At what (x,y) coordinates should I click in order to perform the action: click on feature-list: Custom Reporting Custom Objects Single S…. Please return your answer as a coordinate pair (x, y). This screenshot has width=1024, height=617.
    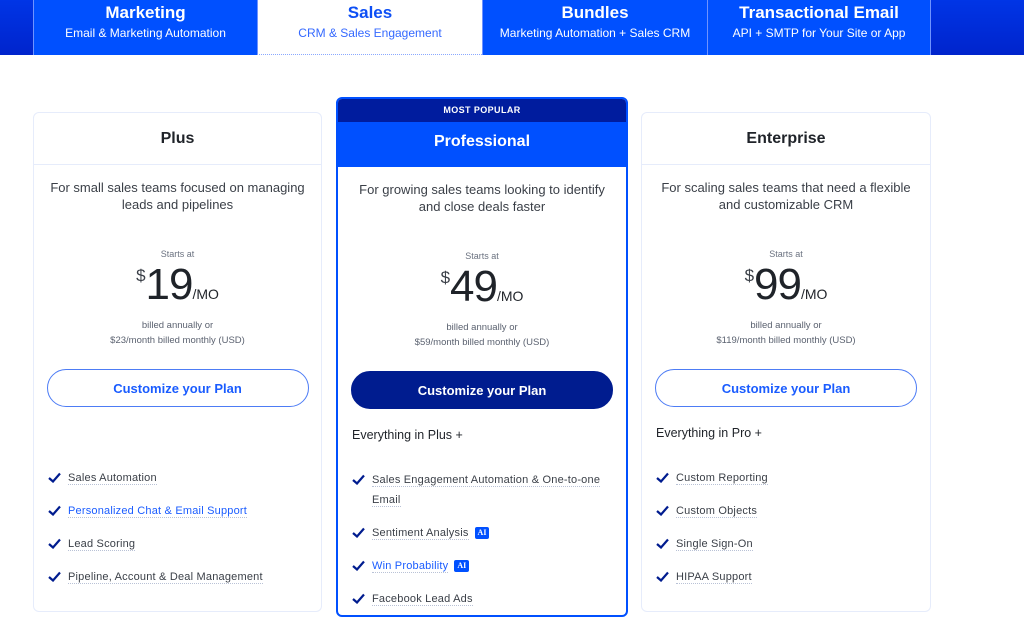
    Looking at the image, I should click on (793, 527).